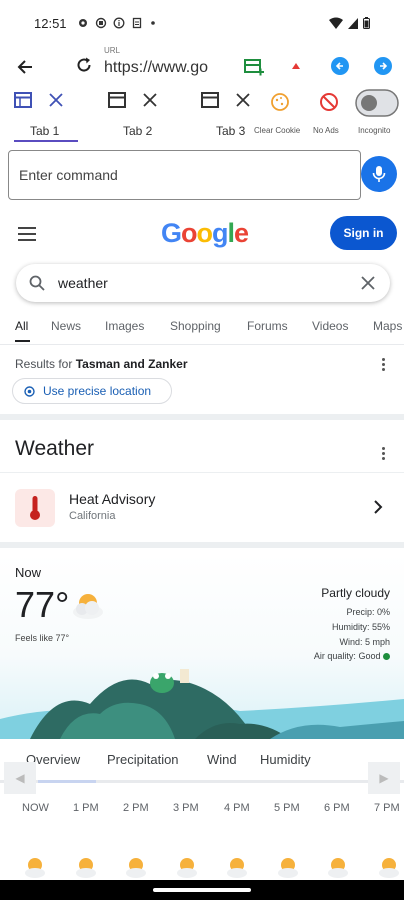  I want to click on close-tab-2-button, so click(150, 100).